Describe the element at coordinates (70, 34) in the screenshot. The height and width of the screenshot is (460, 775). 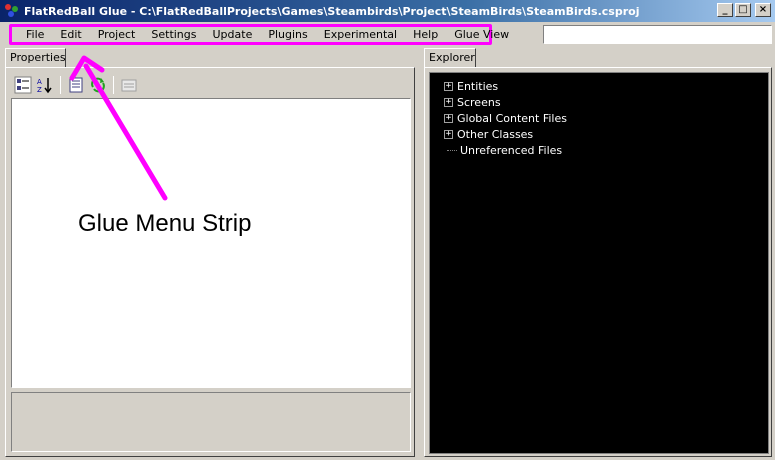
I see `menu-edit: Edit` at that location.